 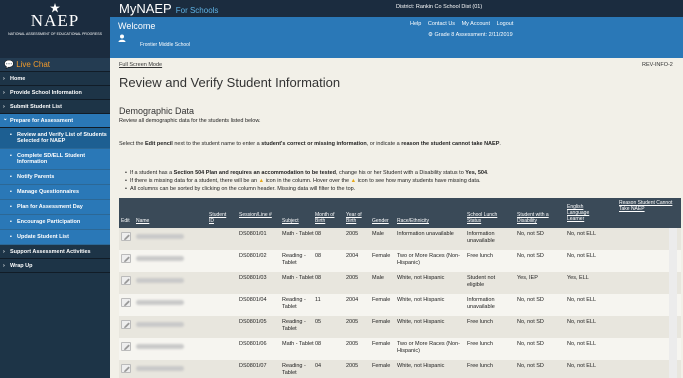 I want to click on my-account-link: My Account, so click(x=476, y=24).